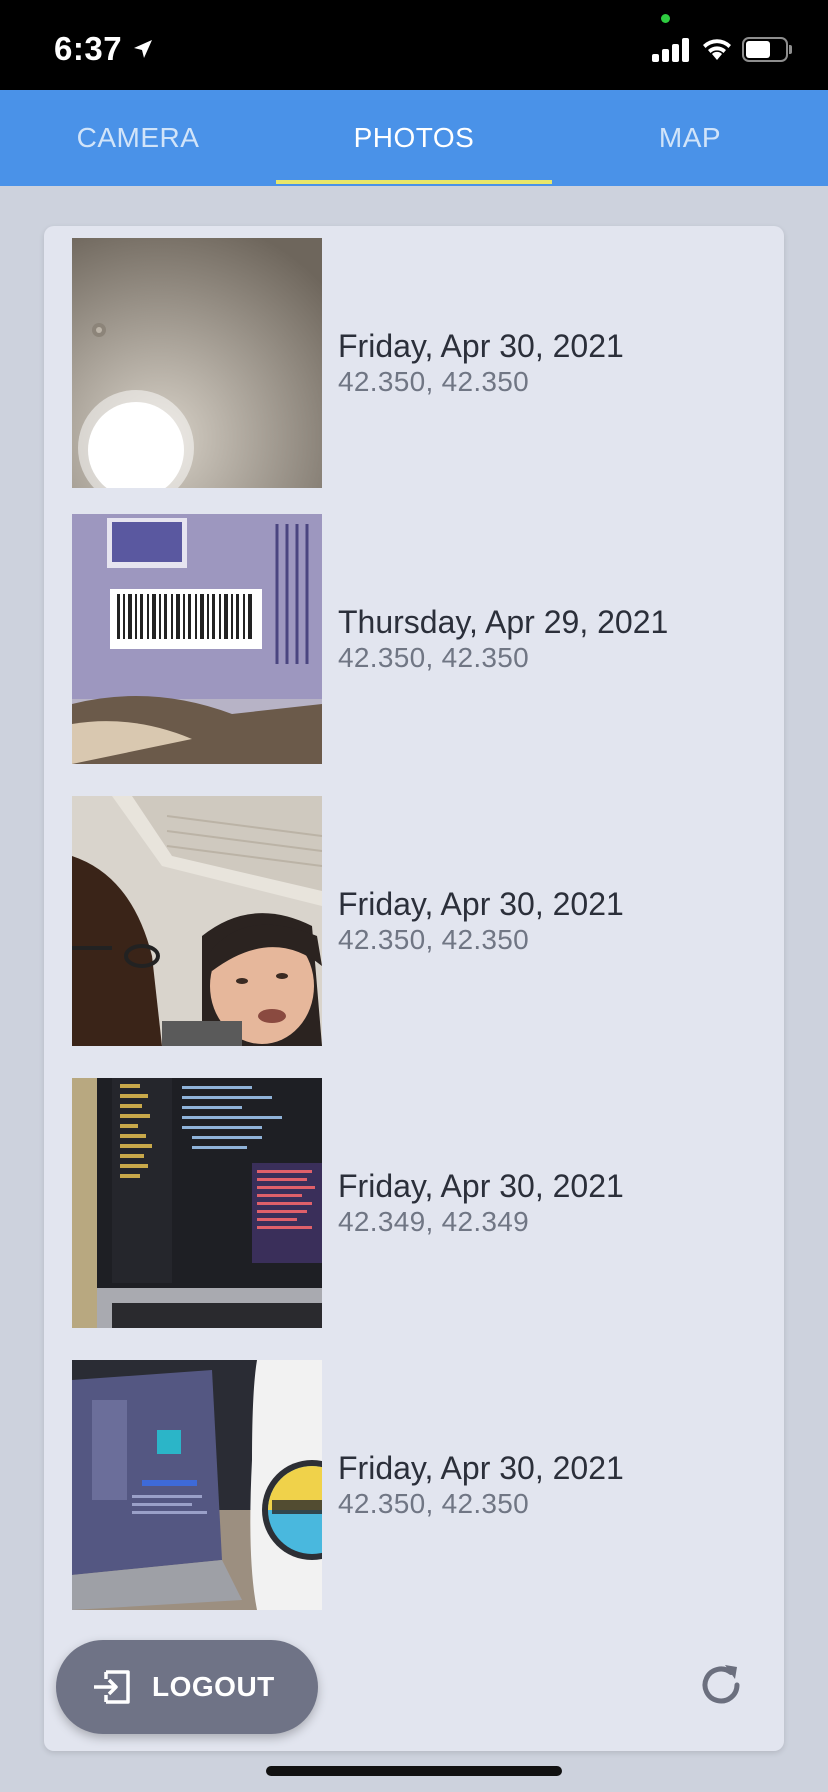  Describe the element at coordinates (143, 49) in the screenshot. I see `location-arrow-icon` at that location.